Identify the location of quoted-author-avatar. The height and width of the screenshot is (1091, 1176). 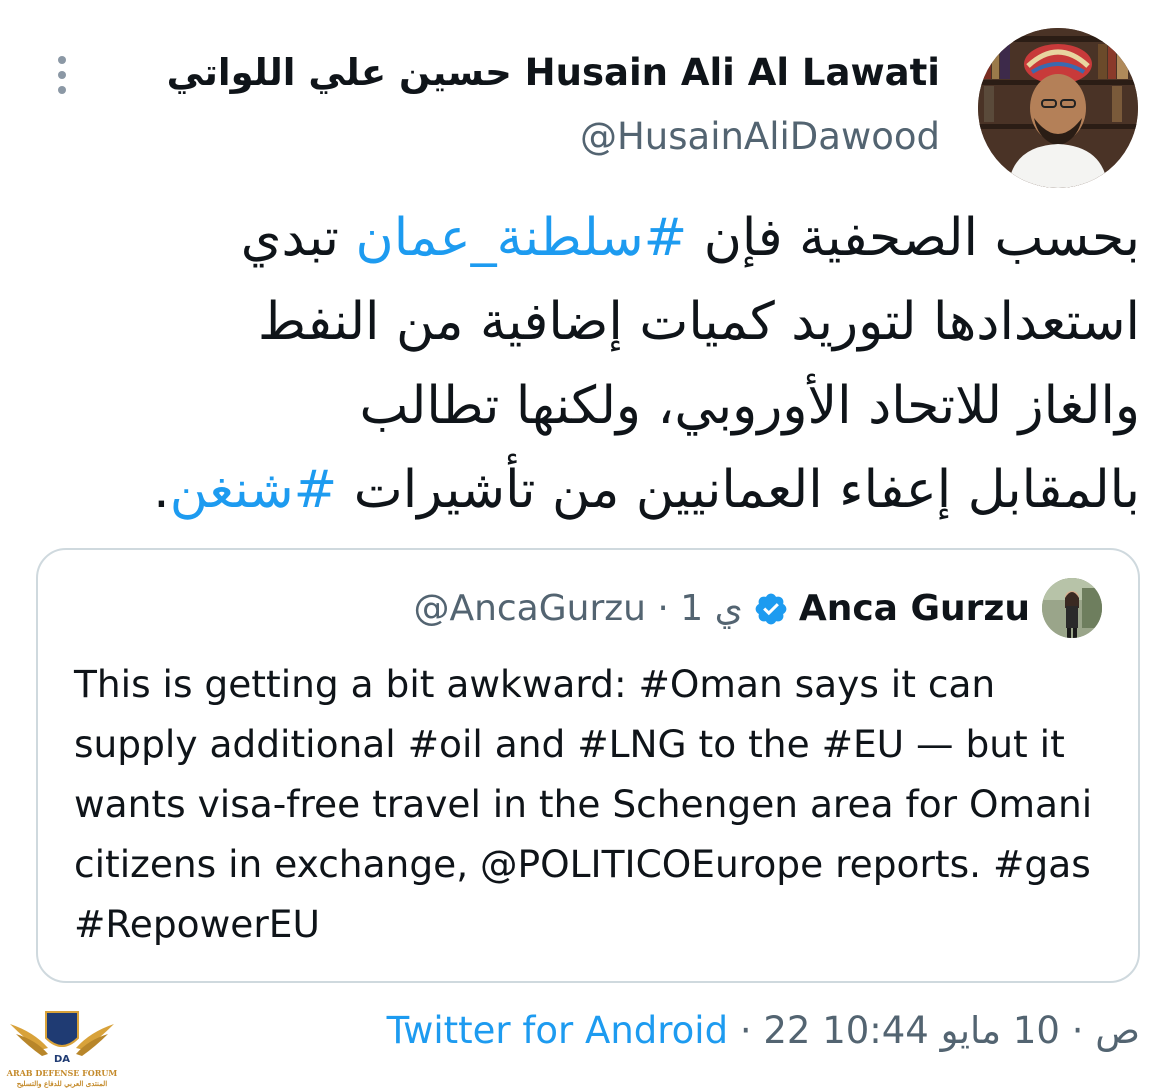
(1072, 608).